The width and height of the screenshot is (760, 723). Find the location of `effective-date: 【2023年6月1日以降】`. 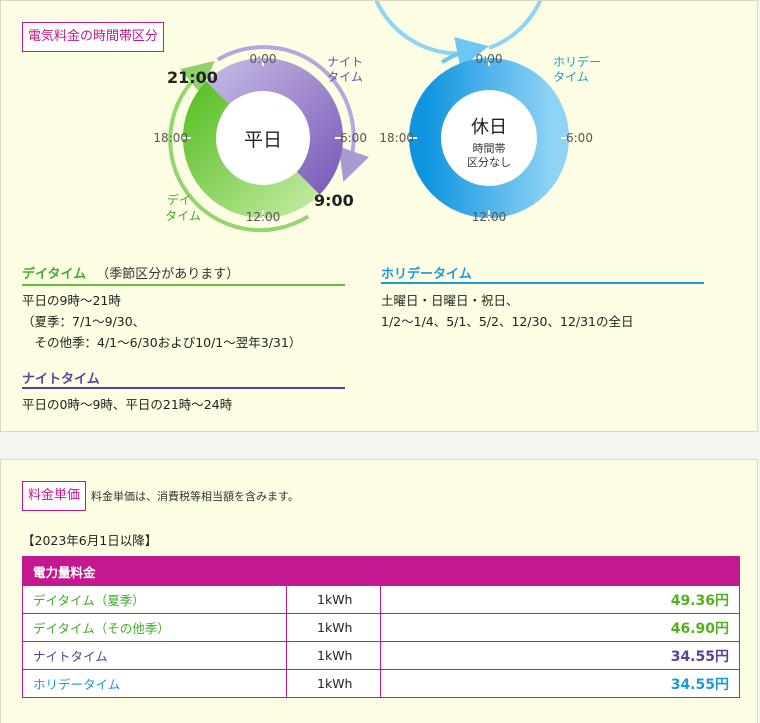

effective-date: 【2023年6月1日以降】 is located at coordinates (90, 540).